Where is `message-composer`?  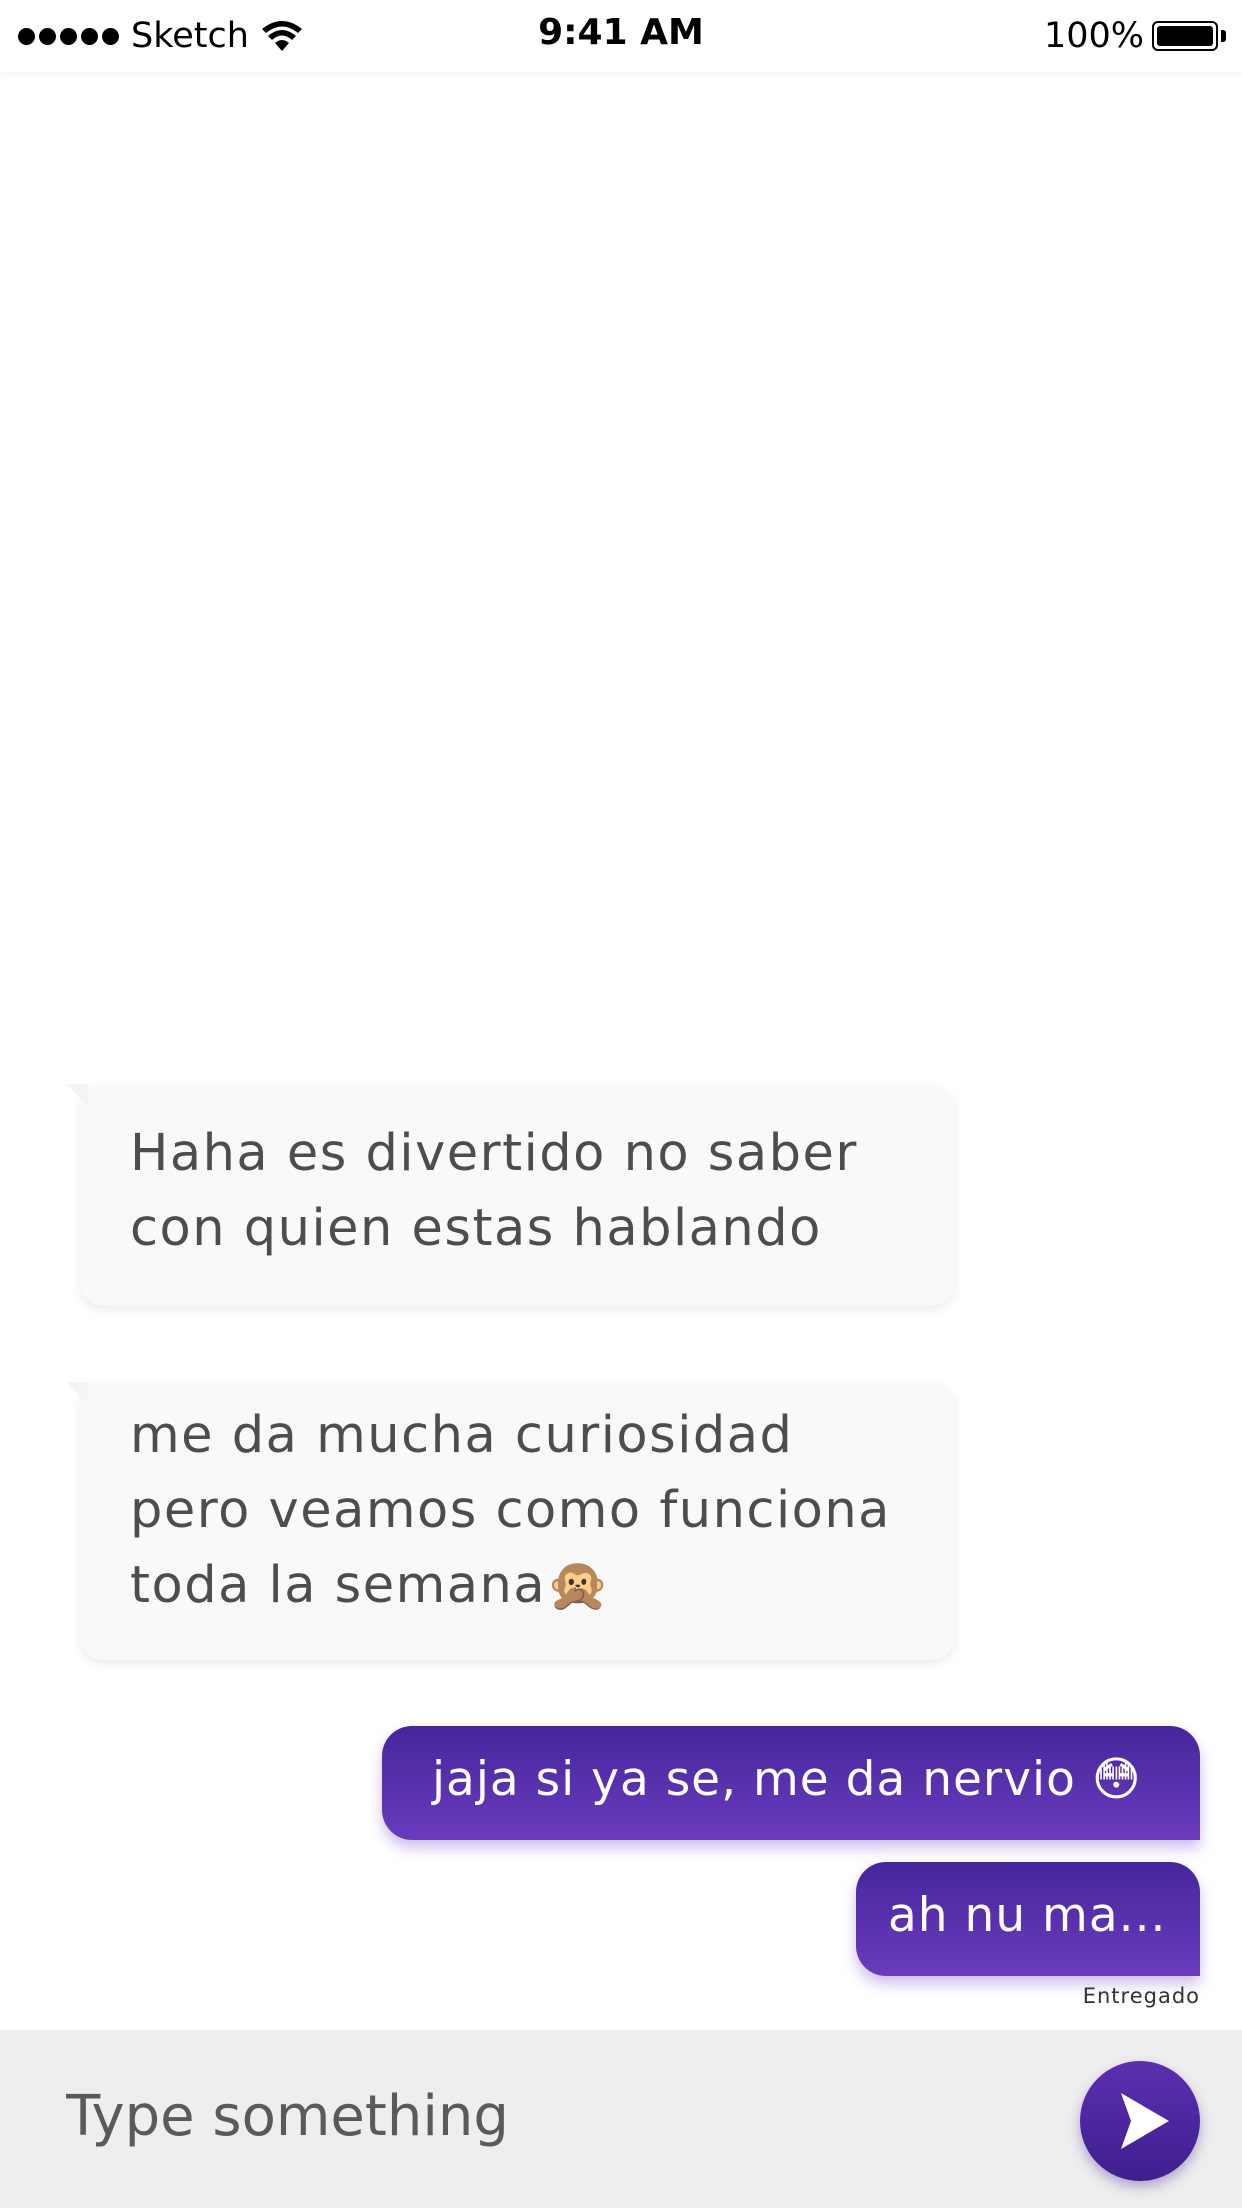 message-composer is located at coordinates (621, 2119).